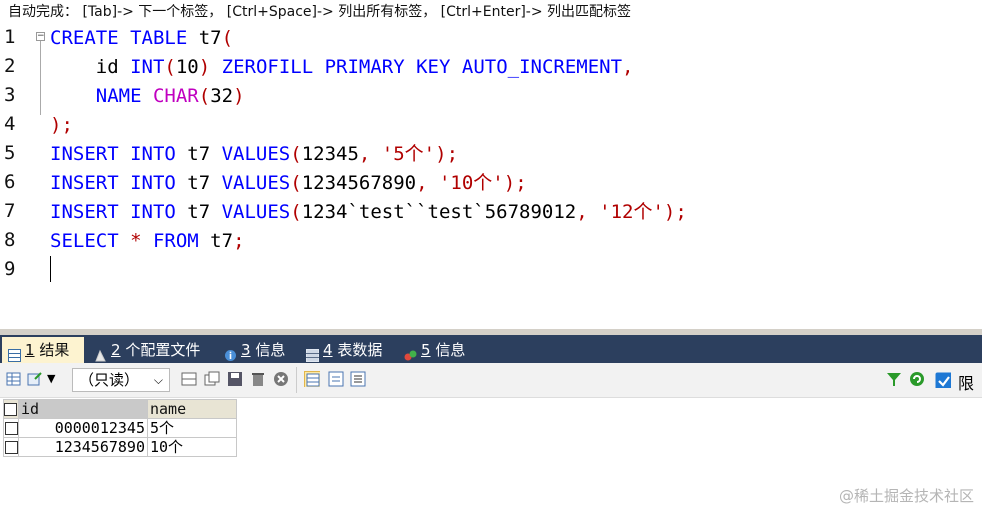  I want to click on tab-info-number: 3, so click(246, 350).